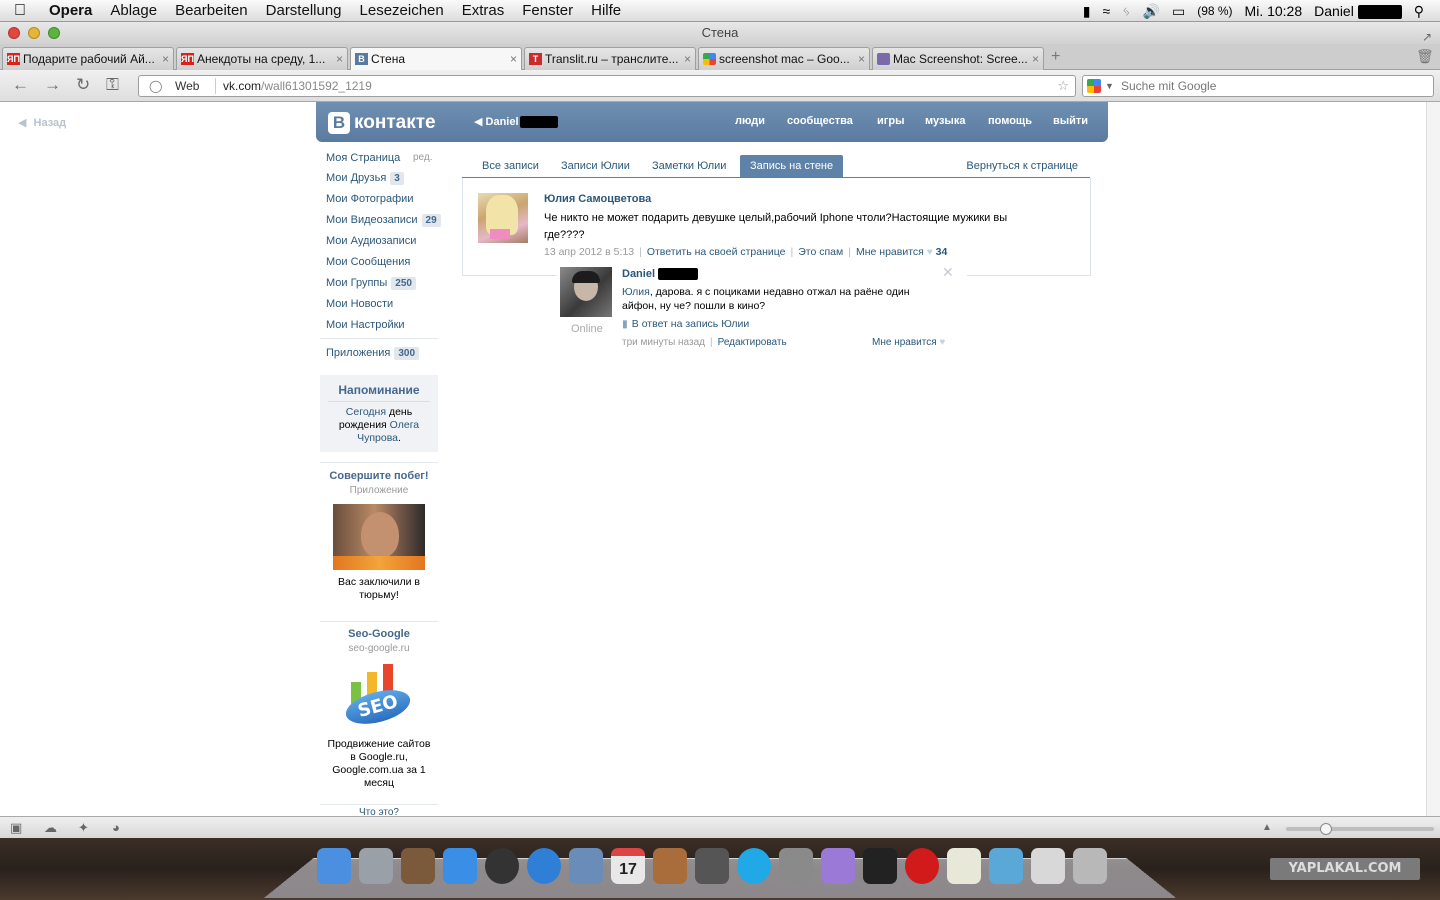 This screenshot has width=1440, height=900. Describe the element at coordinates (607, 86) in the screenshot. I see `address-bar: ◯ Web vk.com/wall61301592_1219 ☆` at that location.